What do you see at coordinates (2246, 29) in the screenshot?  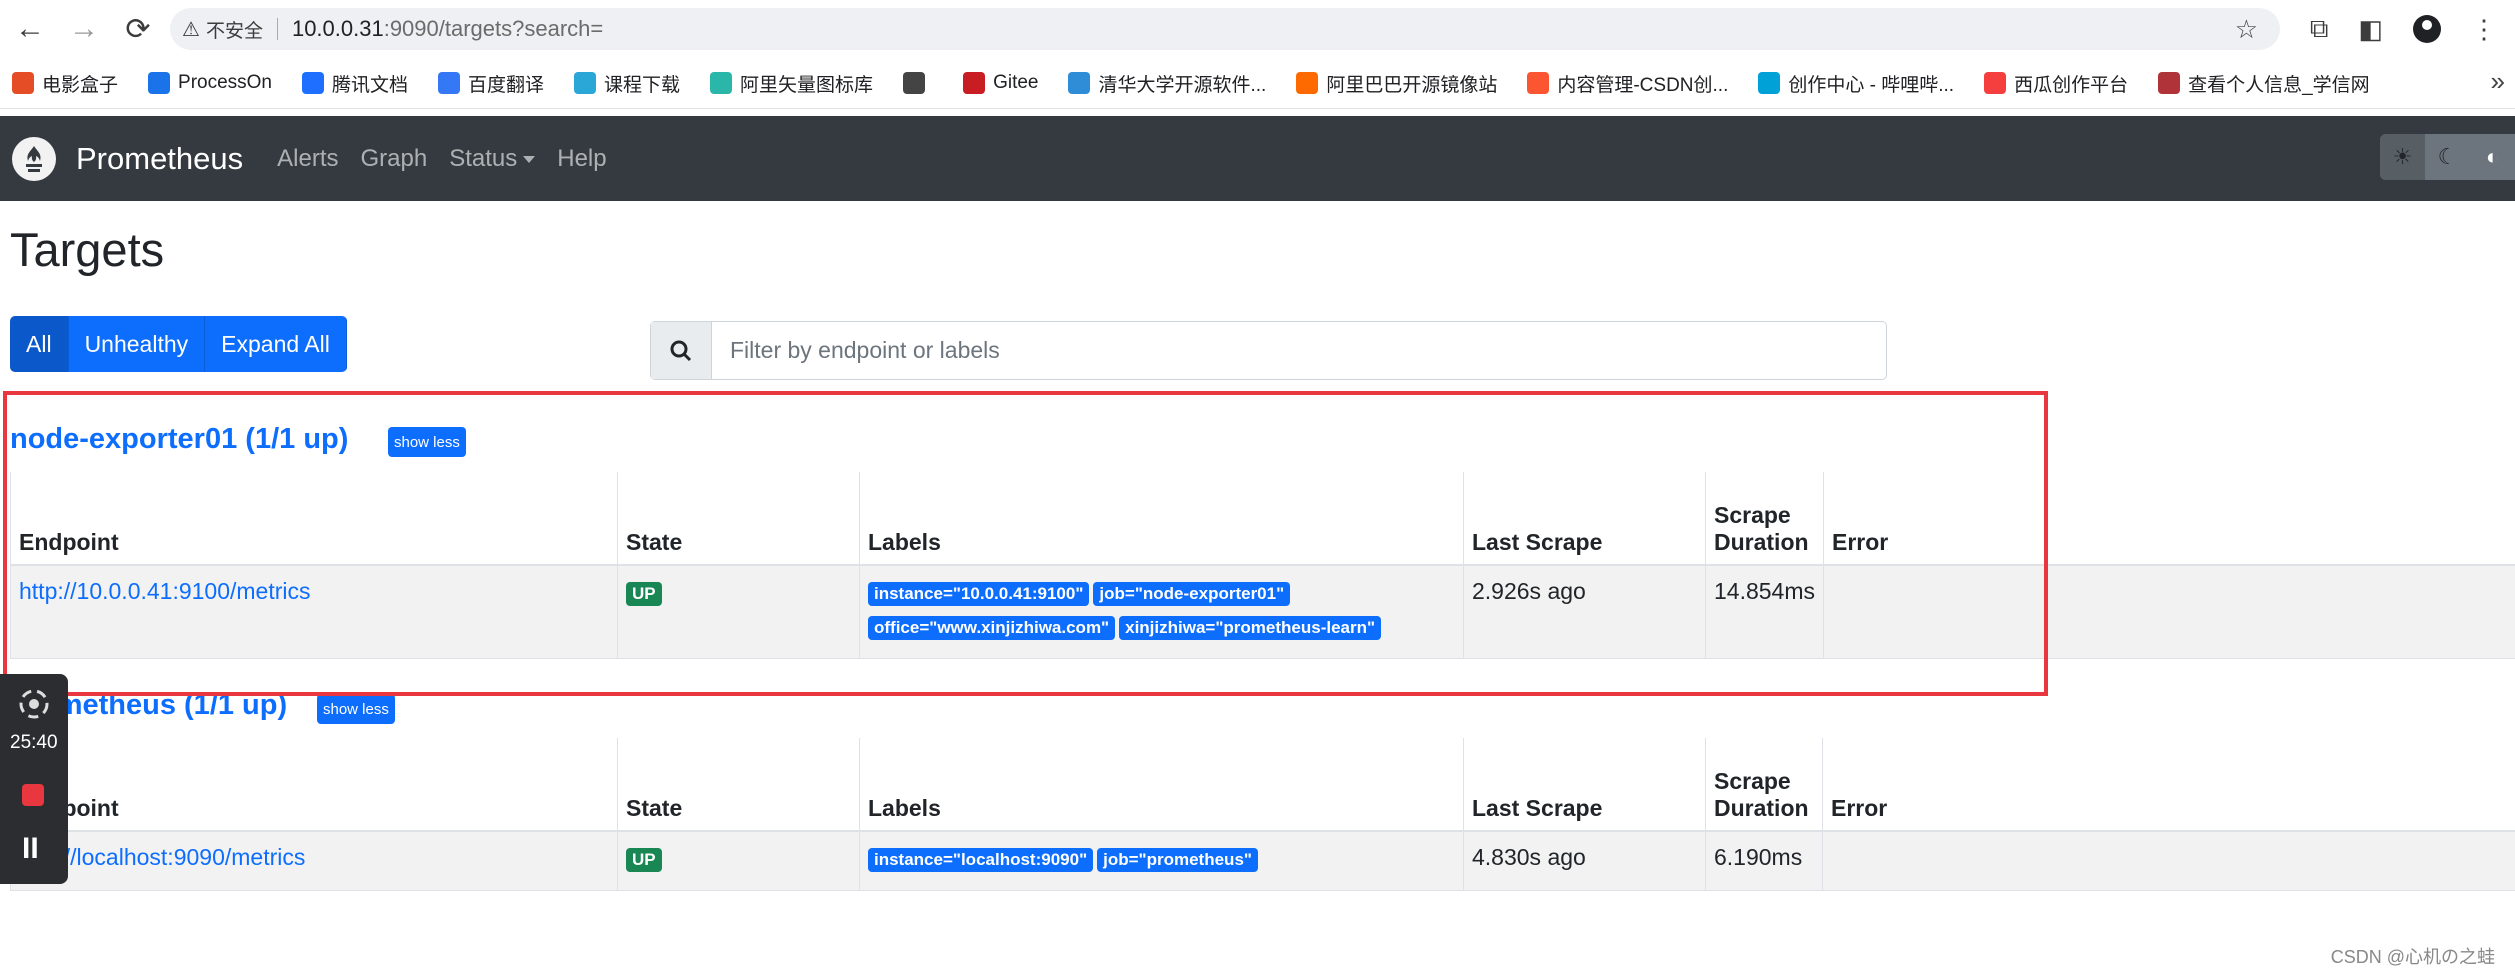 I see `bookmark-star-icon: ☆` at bounding box center [2246, 29].